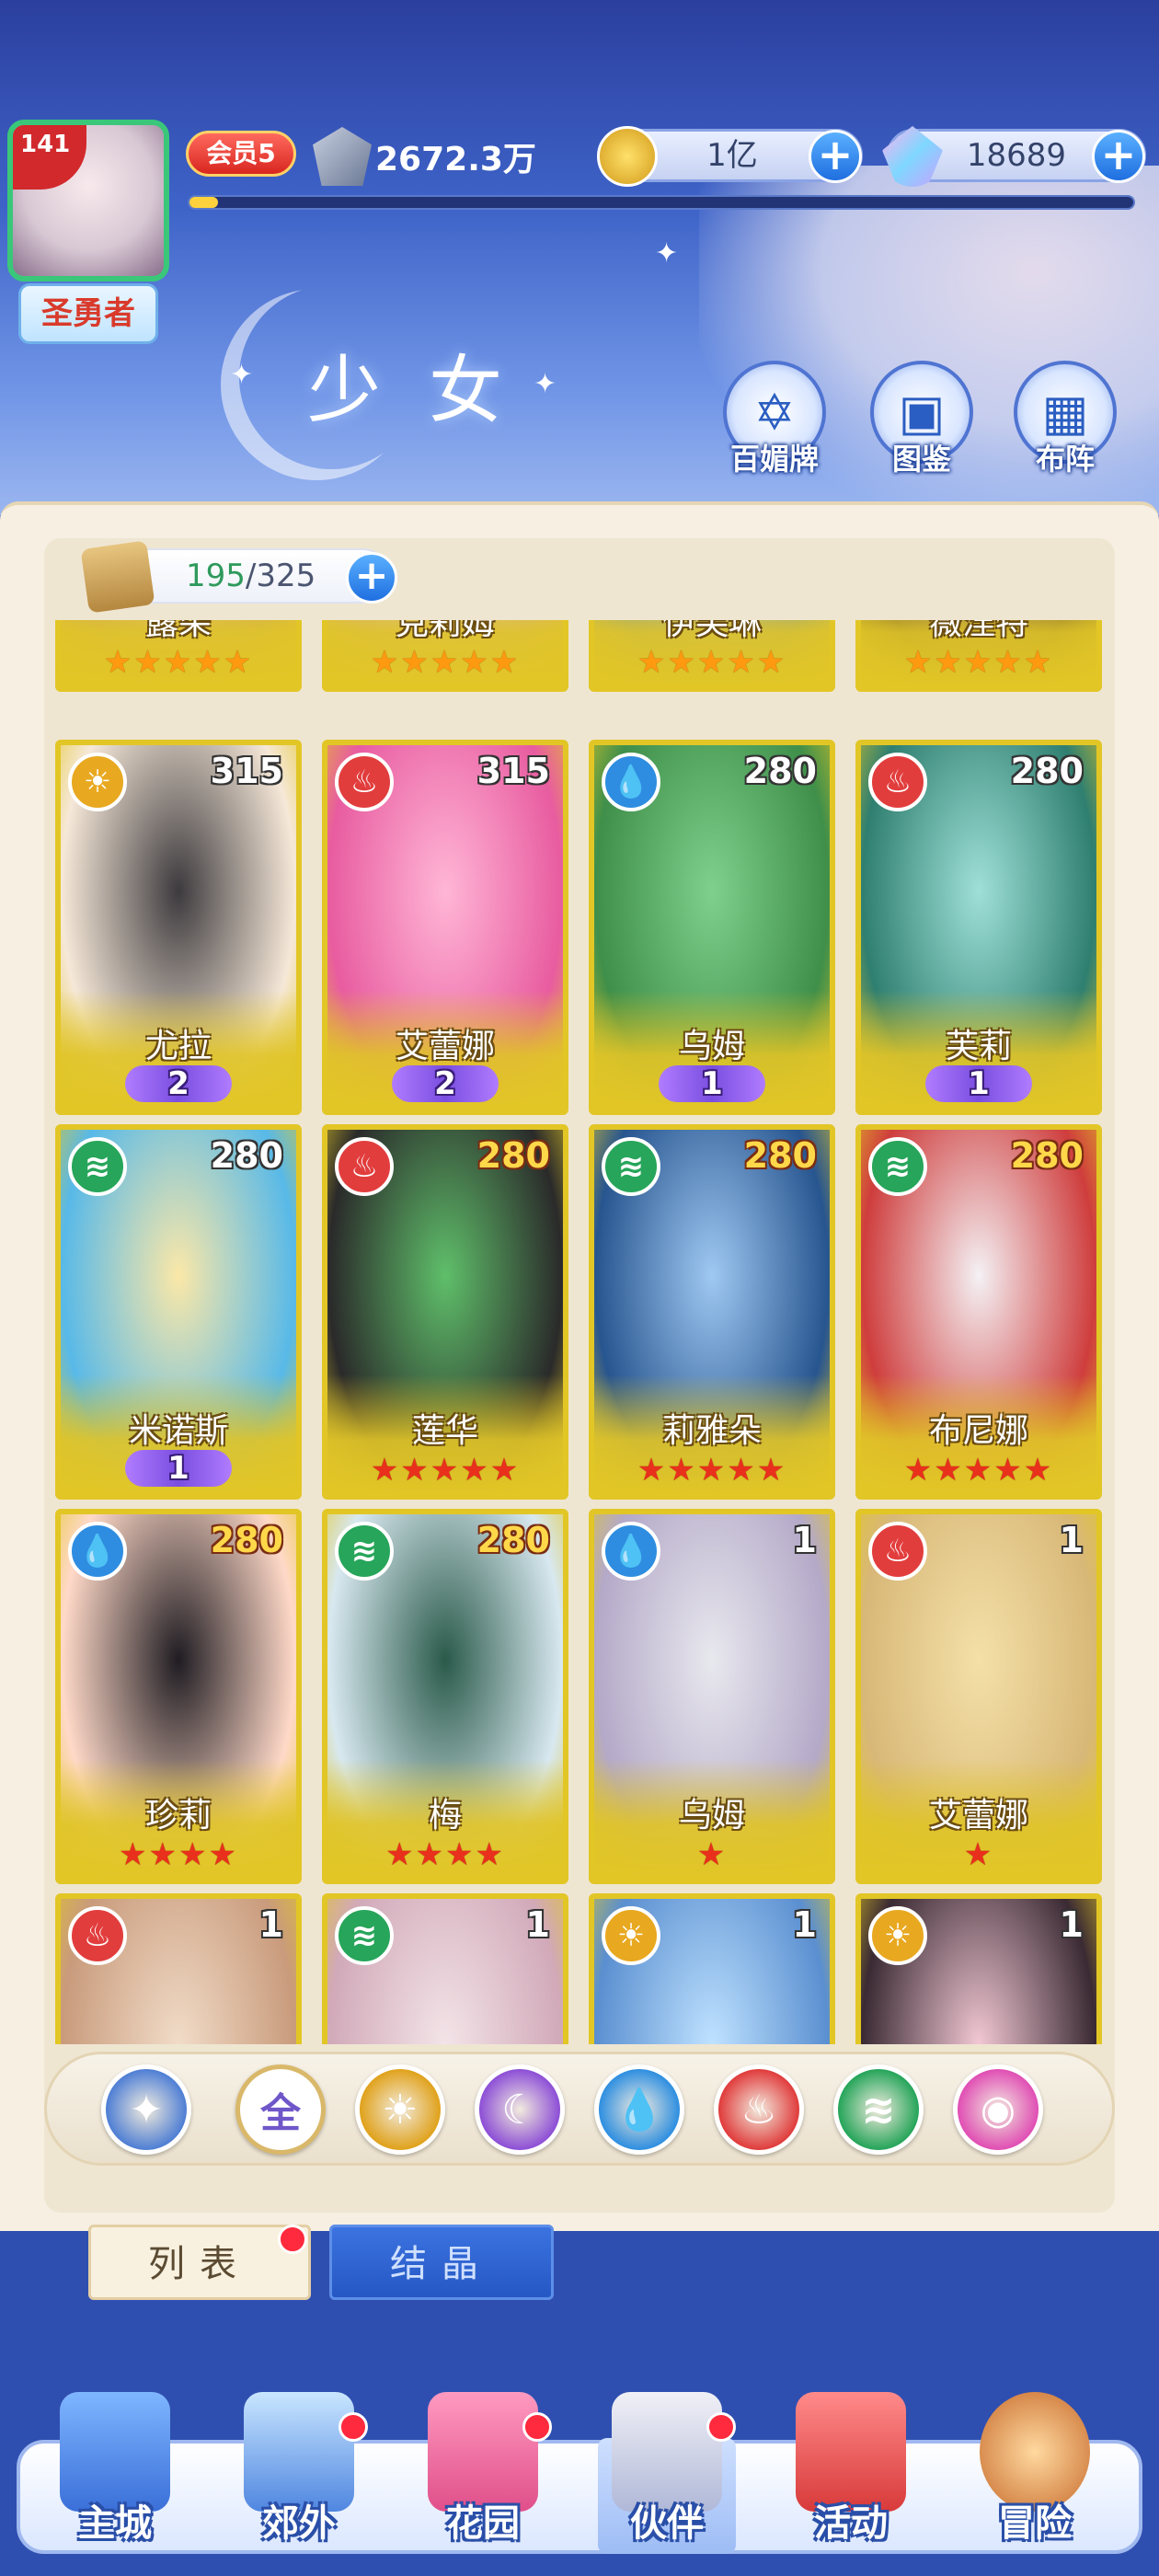 Image resolution: width=1159 pixels, height=2576 pixels. Describe the element at coordinates (998, 2109) in the screenshot. I see `filter-arcane-button: ◉` at that location.